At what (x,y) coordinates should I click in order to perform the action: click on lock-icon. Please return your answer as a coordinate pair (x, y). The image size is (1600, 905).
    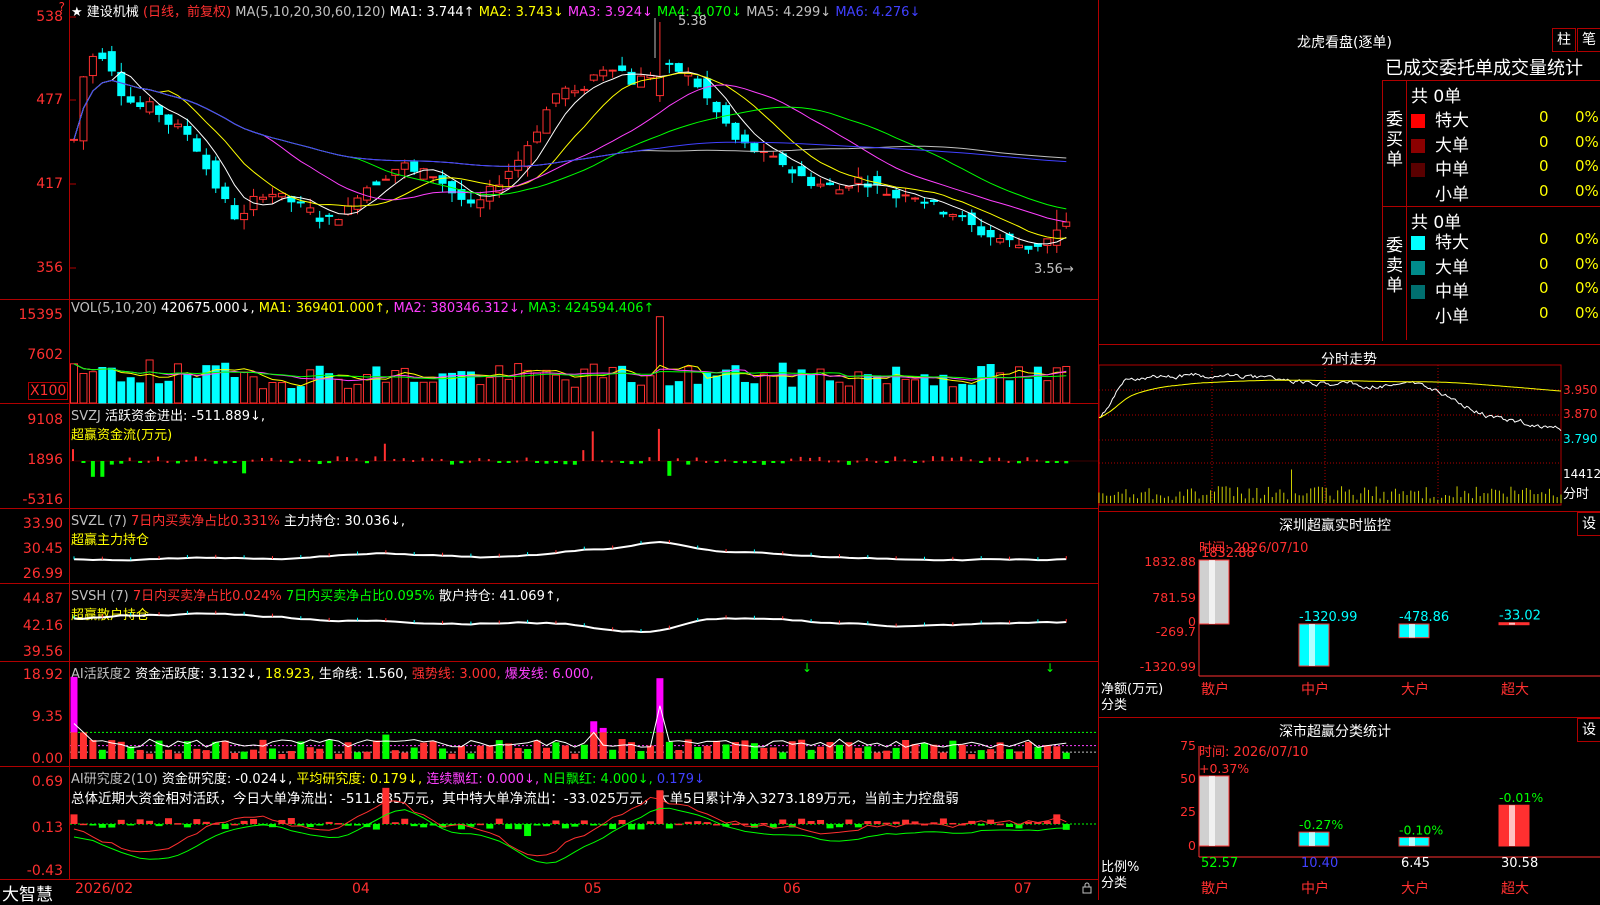
    Looking at the image, I should click on (1087, 888).